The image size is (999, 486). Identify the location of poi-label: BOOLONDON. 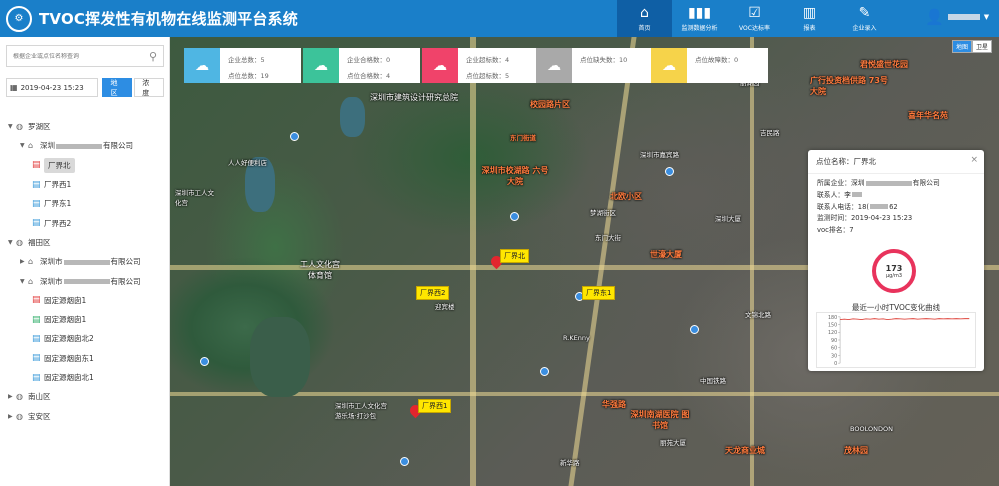
(871, 429).